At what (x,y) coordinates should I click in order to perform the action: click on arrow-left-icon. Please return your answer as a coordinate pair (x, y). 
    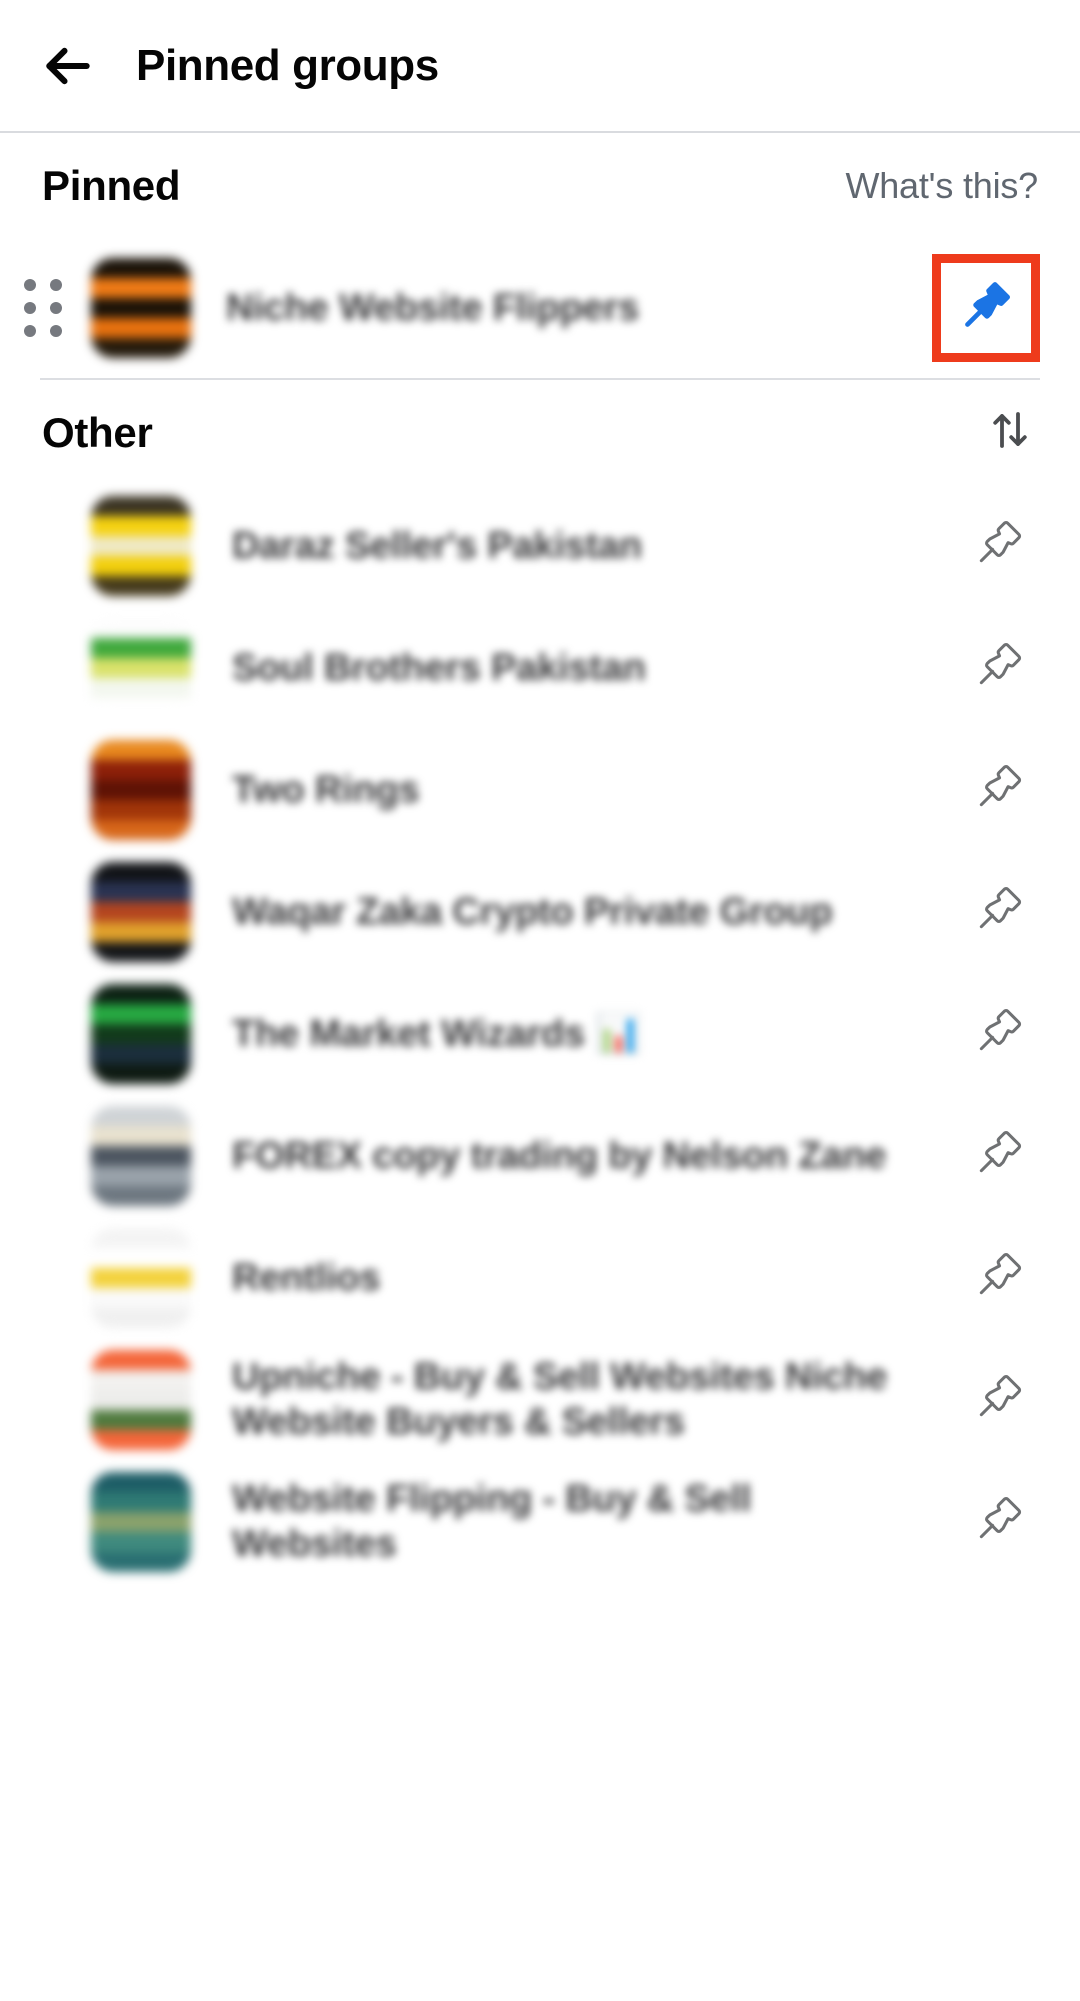
    Looking at the image, I should click on (68, 66).